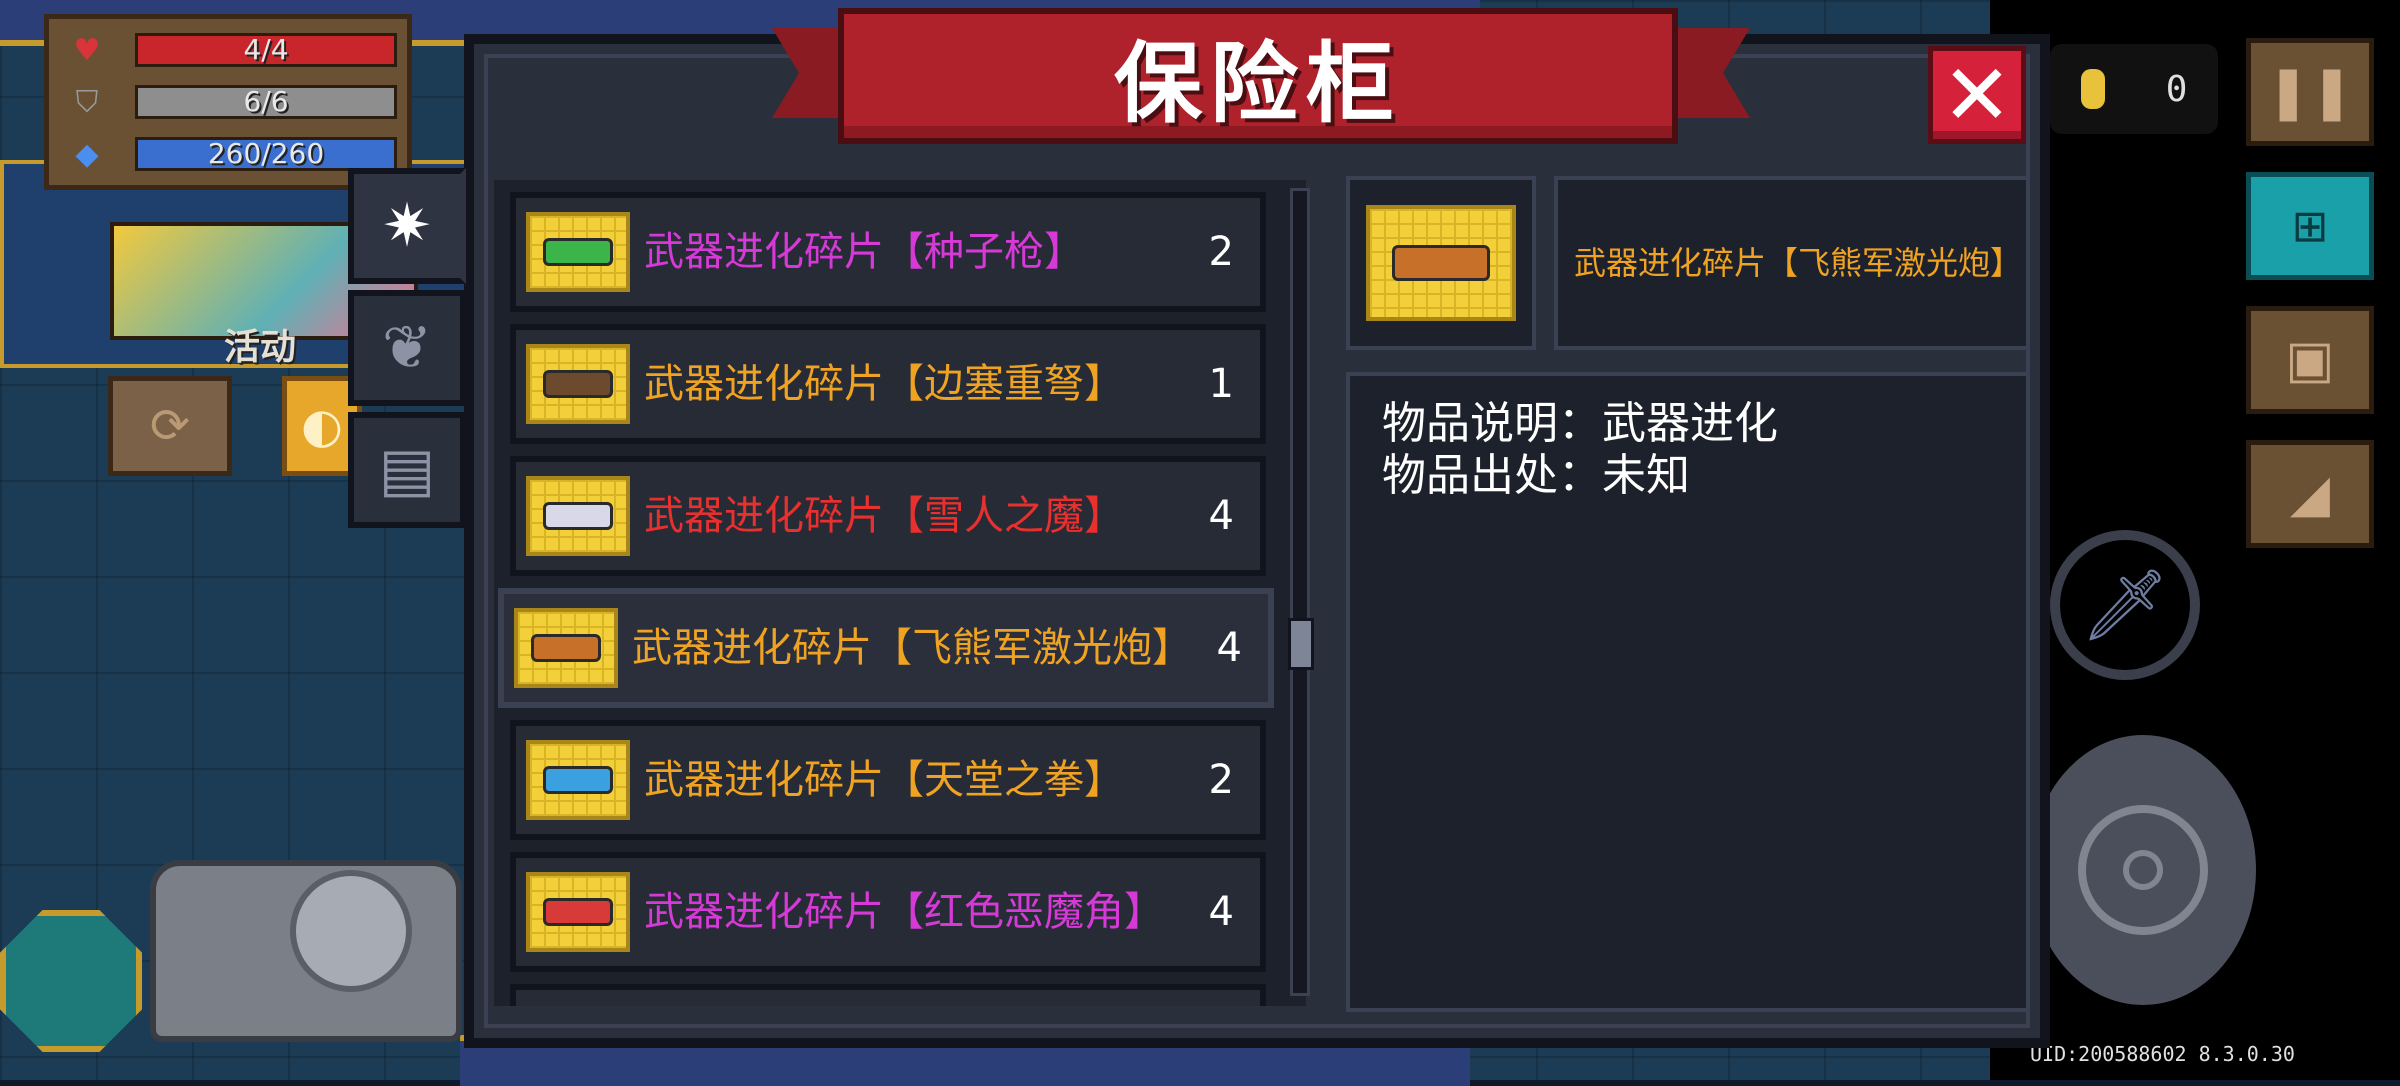 The image size is (2400, 1086). I want to click on ticket-icon: ▤, so click(407, 470).